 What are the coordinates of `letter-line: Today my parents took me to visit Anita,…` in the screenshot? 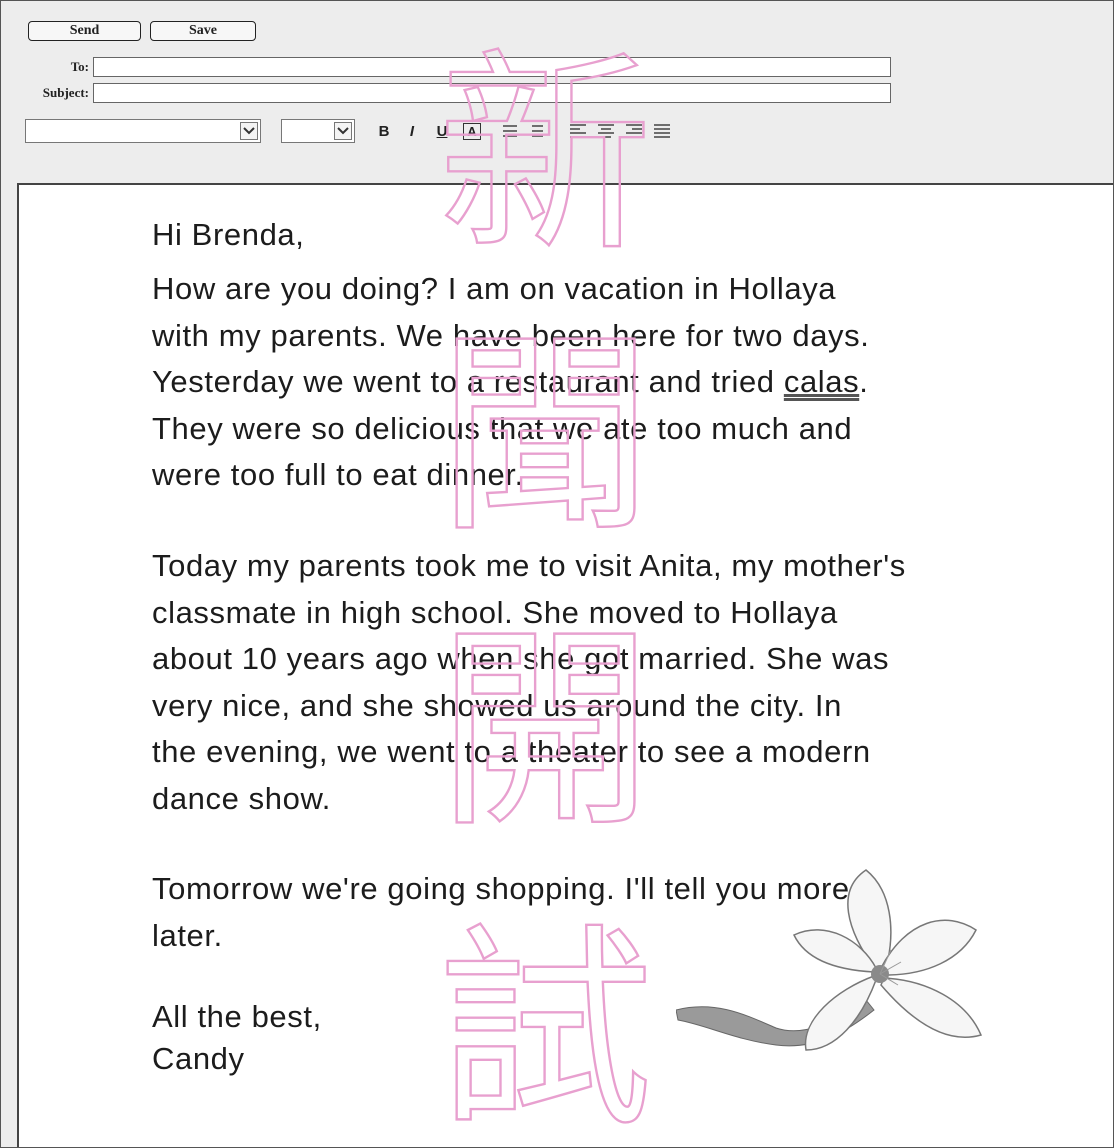 It's located at (529, 565).